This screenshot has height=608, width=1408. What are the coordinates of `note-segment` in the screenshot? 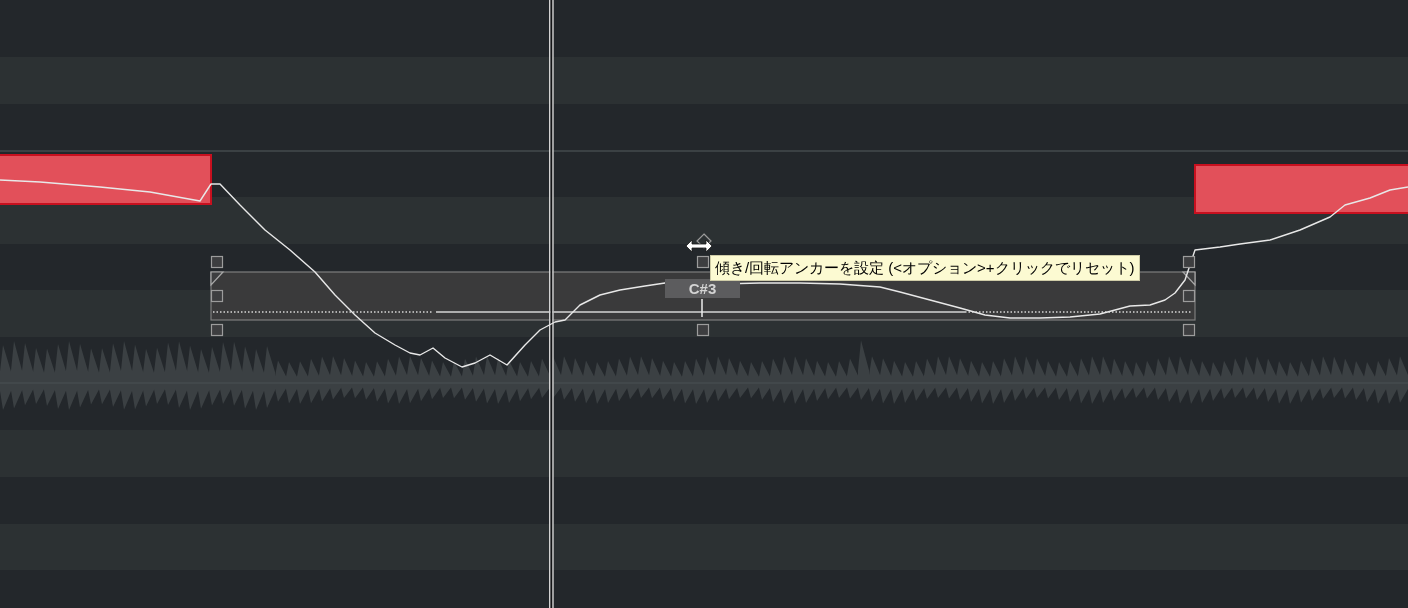 It's located at (106, 179).